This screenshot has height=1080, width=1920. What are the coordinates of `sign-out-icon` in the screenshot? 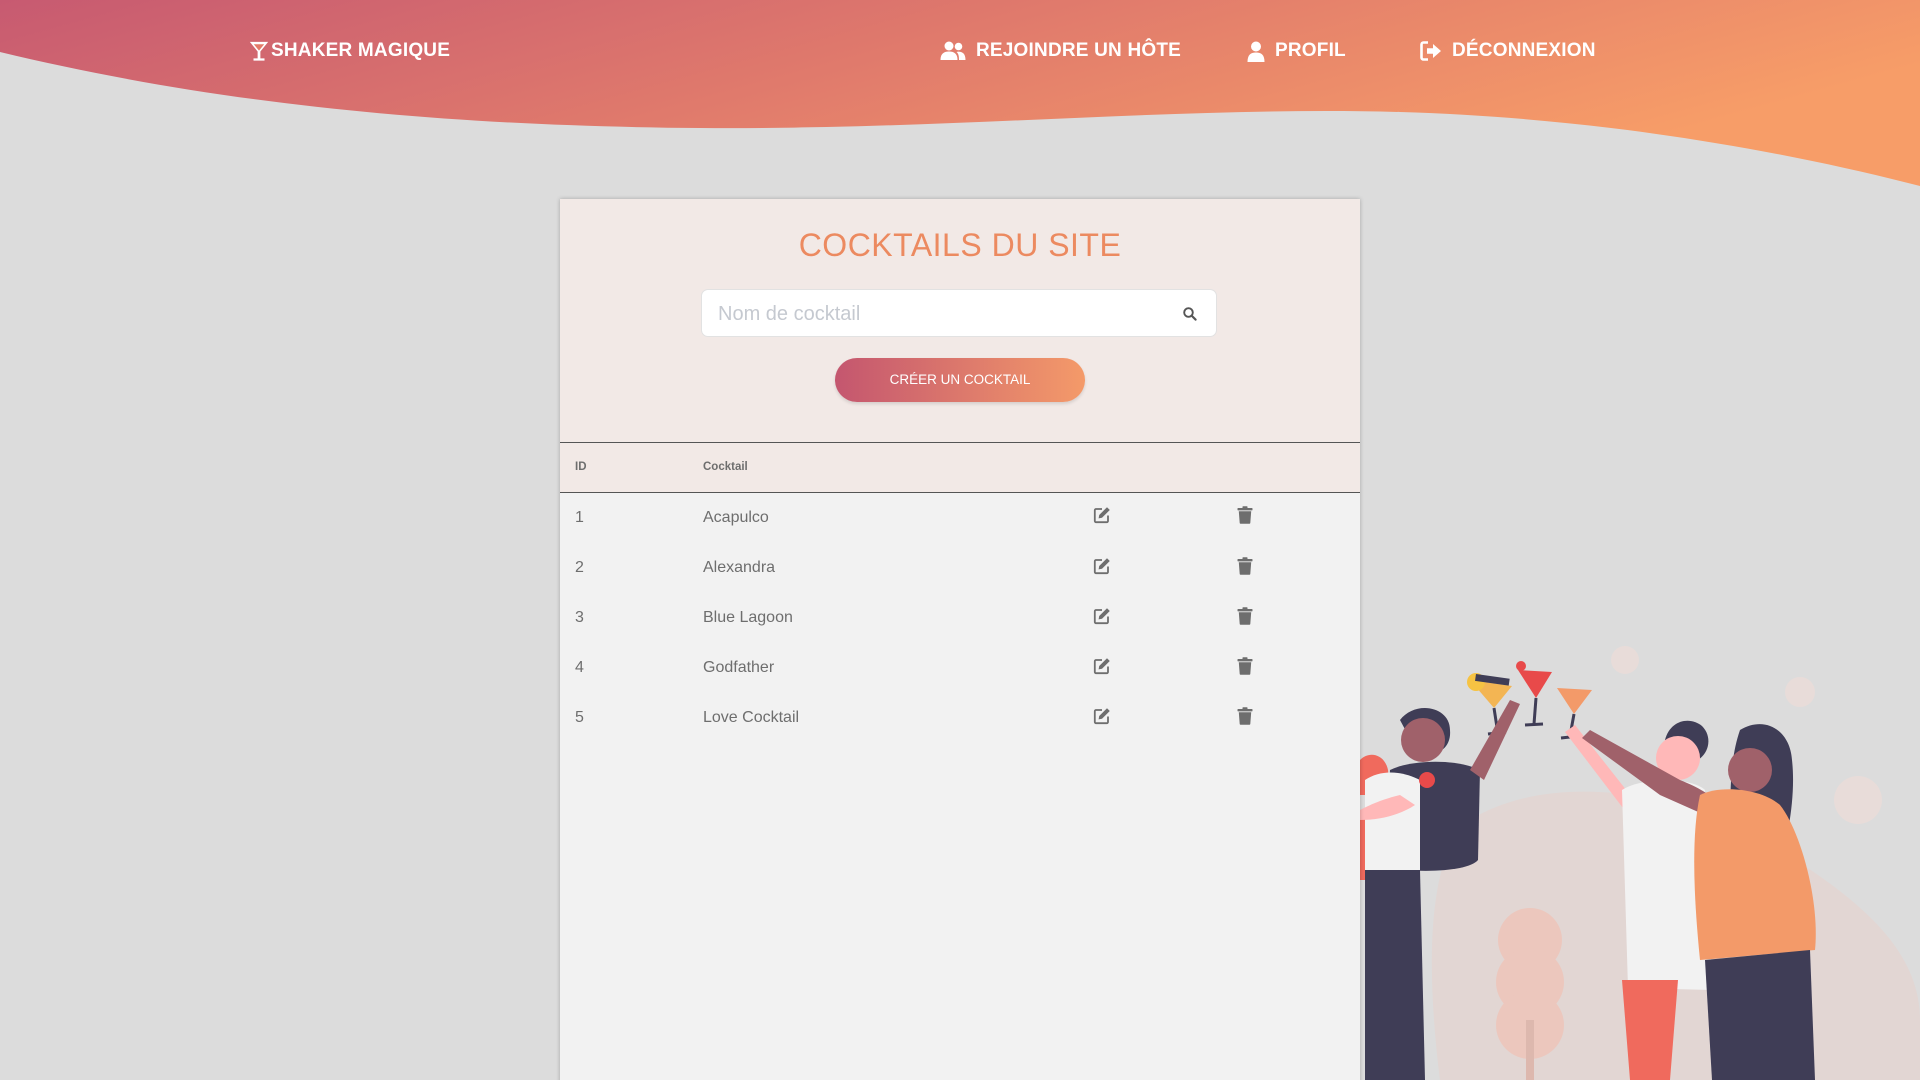 It's located at (1431, 51).